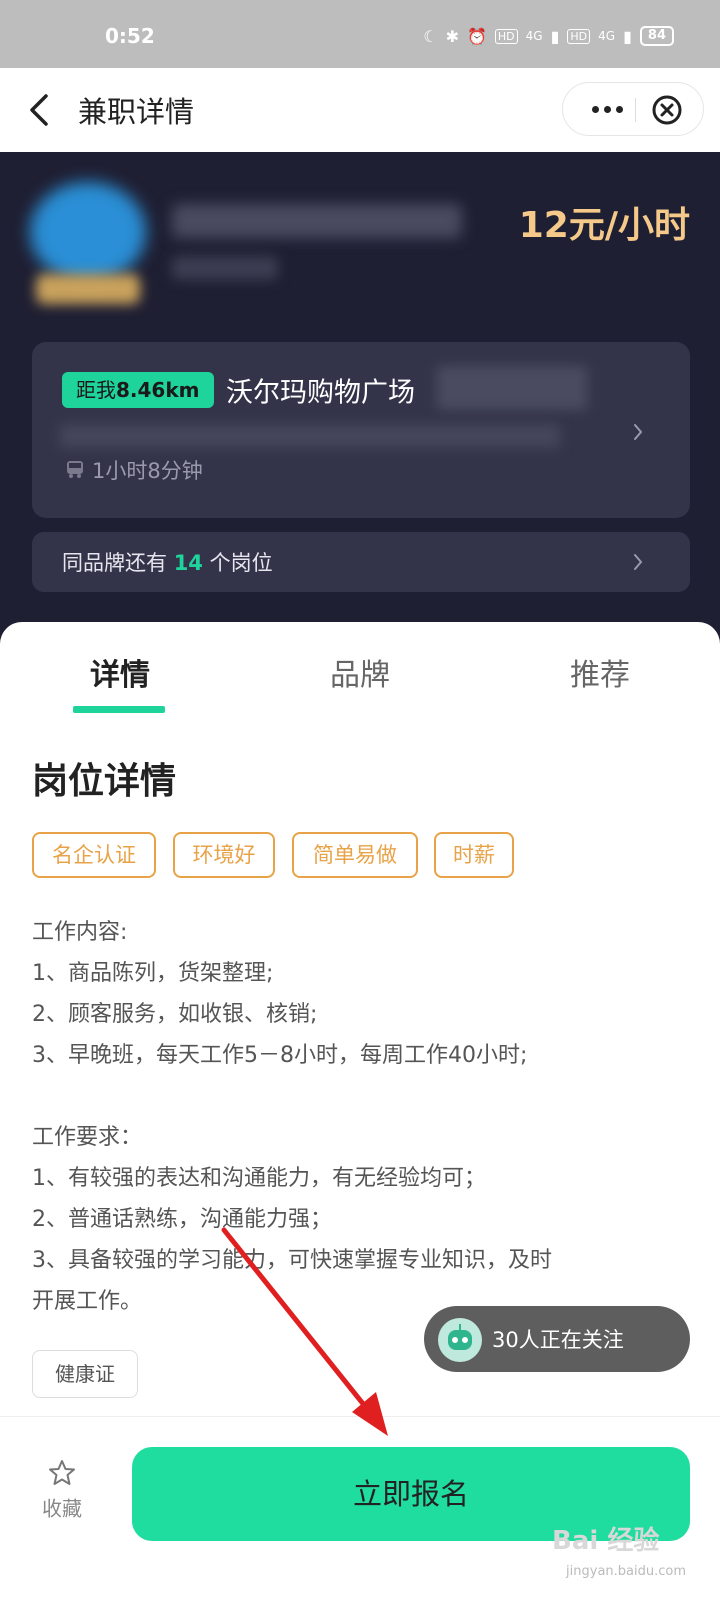  Describe the element at coordinates (627, 36) in the screenshot. I see `signal-icon-2: ▮` at that location.